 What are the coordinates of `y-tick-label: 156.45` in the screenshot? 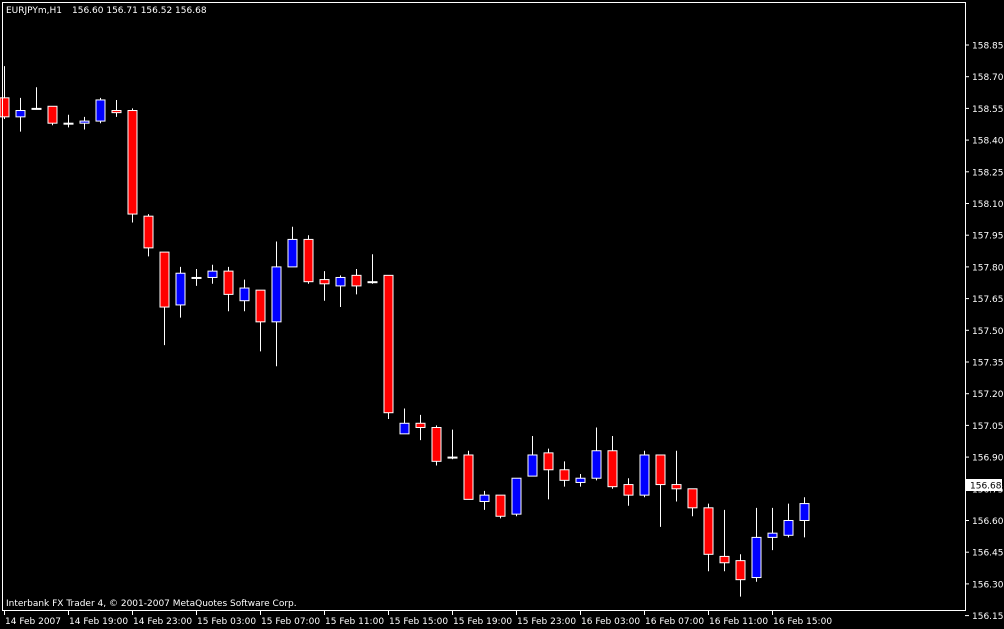 It's located at (988, 554).